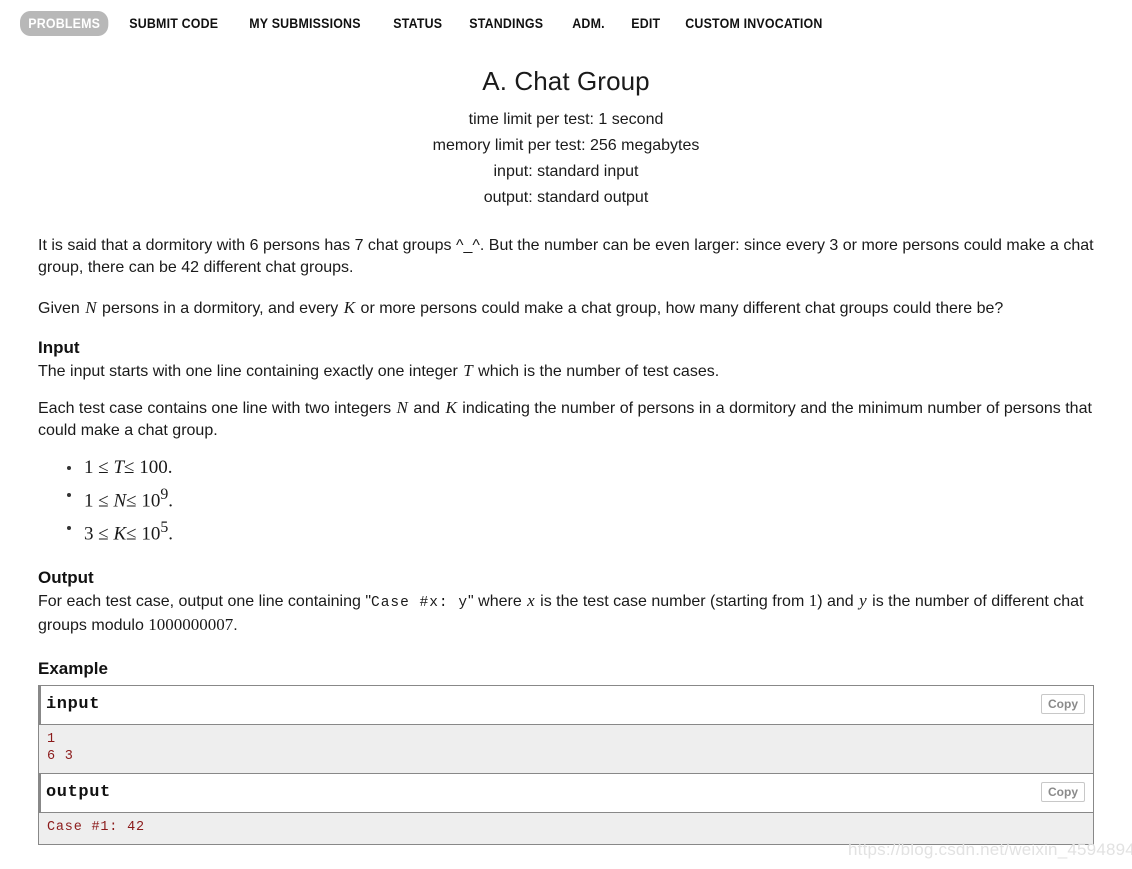 This screenshot has width=1132, height=869. What do you see at coordinates (349, 307) in the screenshot?
I see `math-var-k: K` at bounding box center [349, 307].